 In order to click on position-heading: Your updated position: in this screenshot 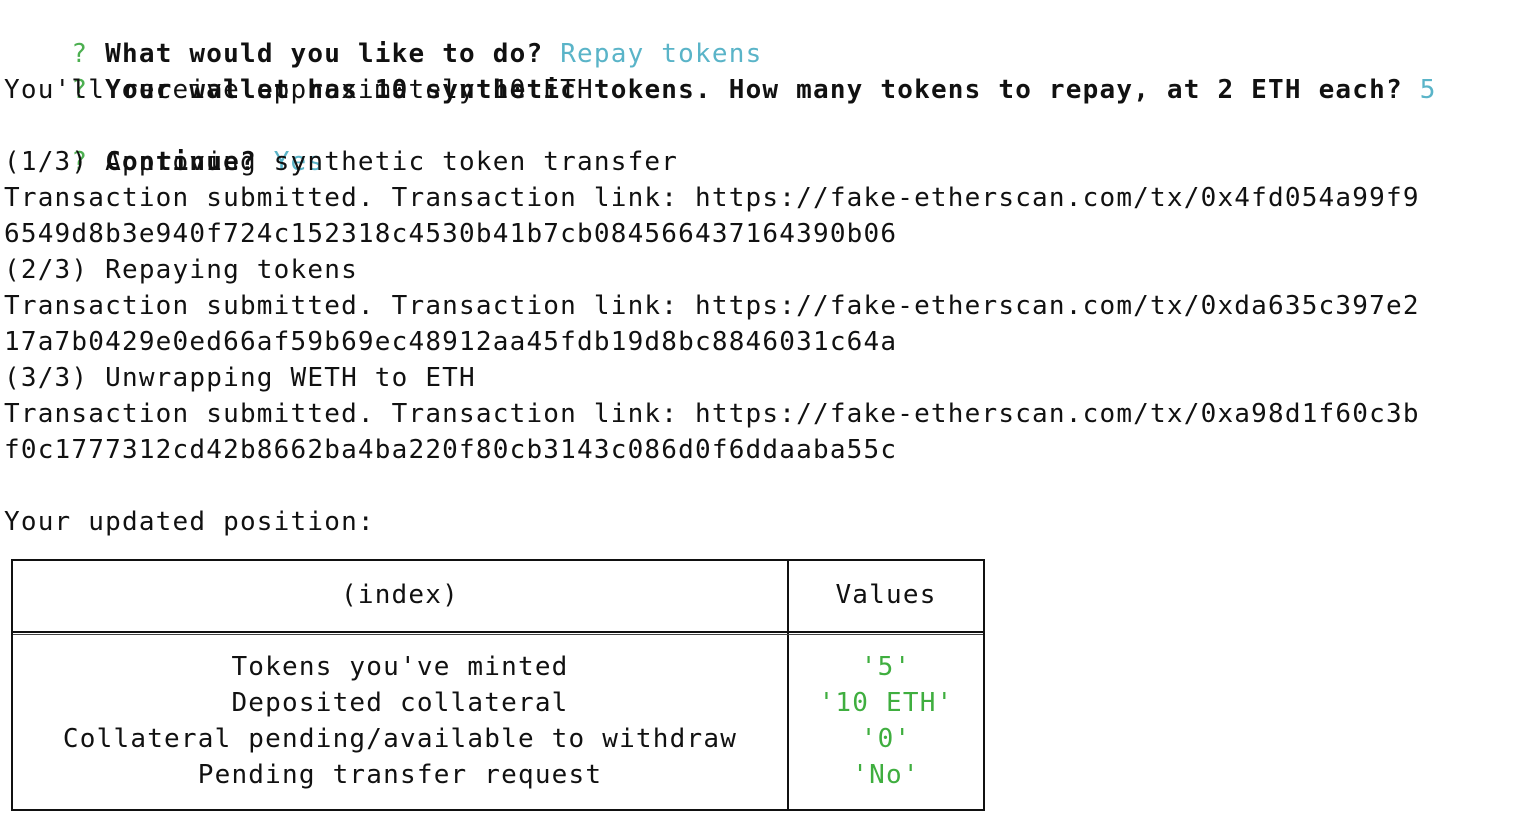, I will do `click(189, 522)`.